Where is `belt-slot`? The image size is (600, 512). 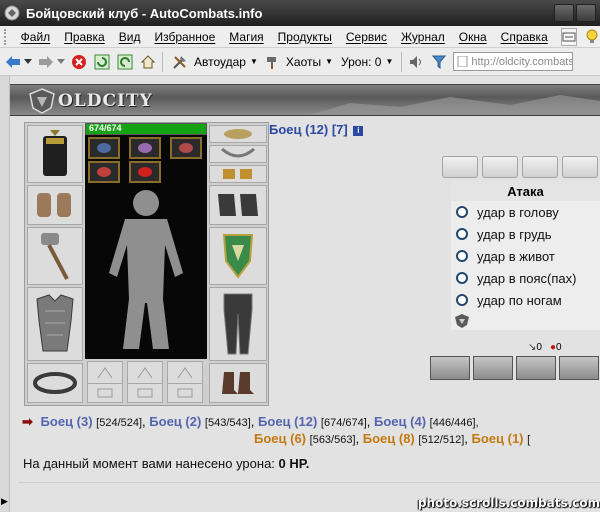 belt-slot is located at coordinates (55, 383).